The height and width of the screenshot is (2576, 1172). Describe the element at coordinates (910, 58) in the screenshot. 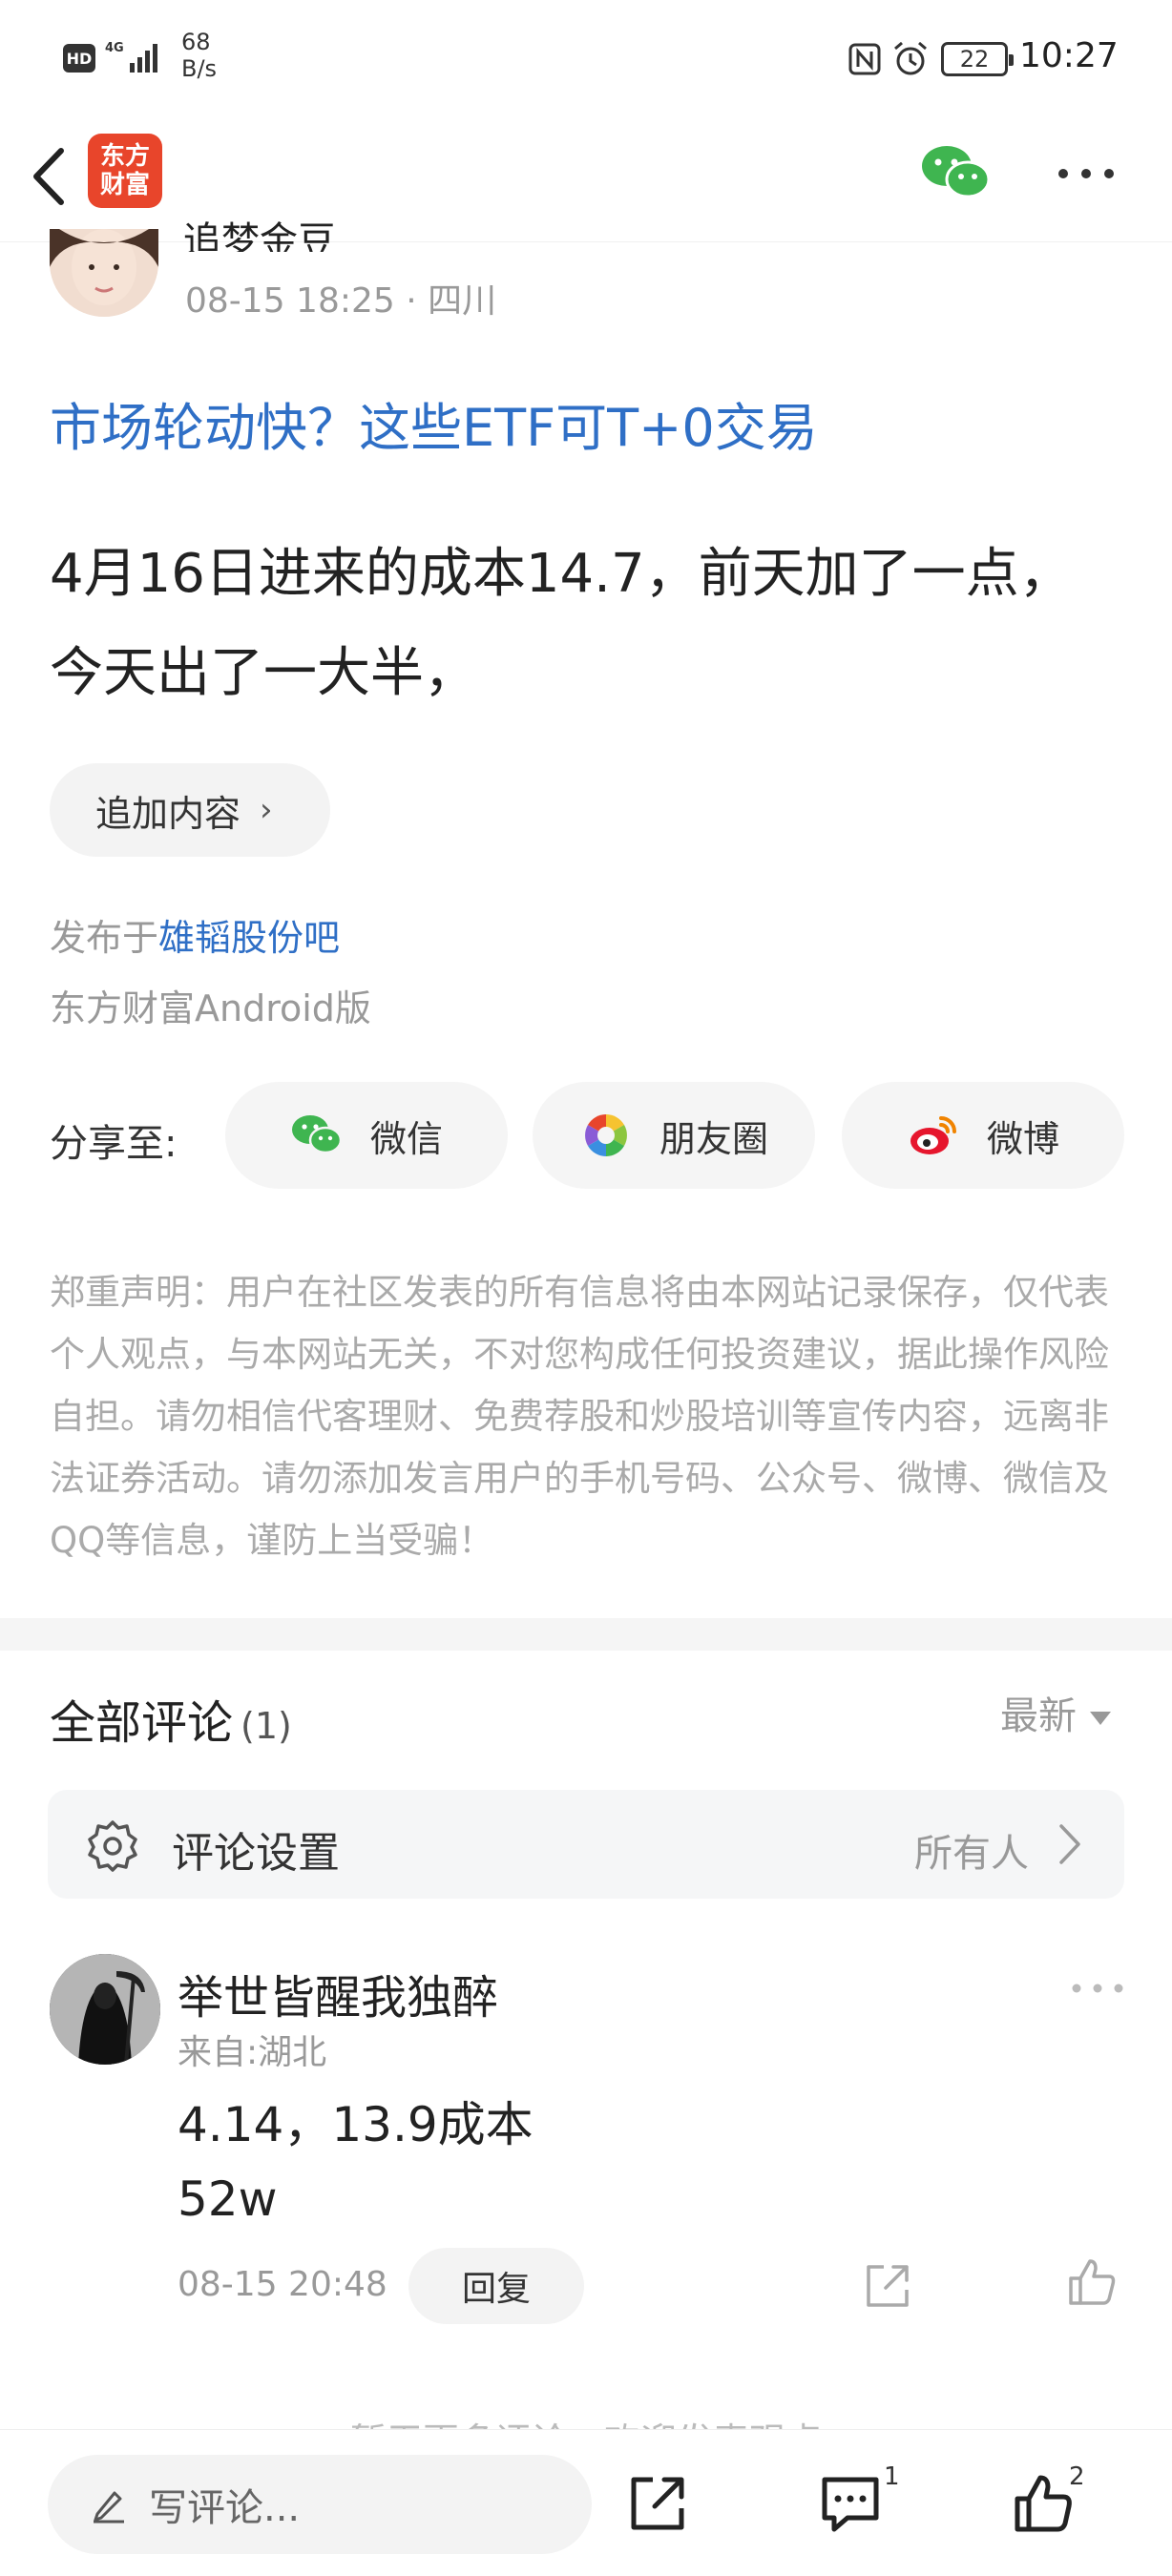

I see `alarm-icon` at that location.